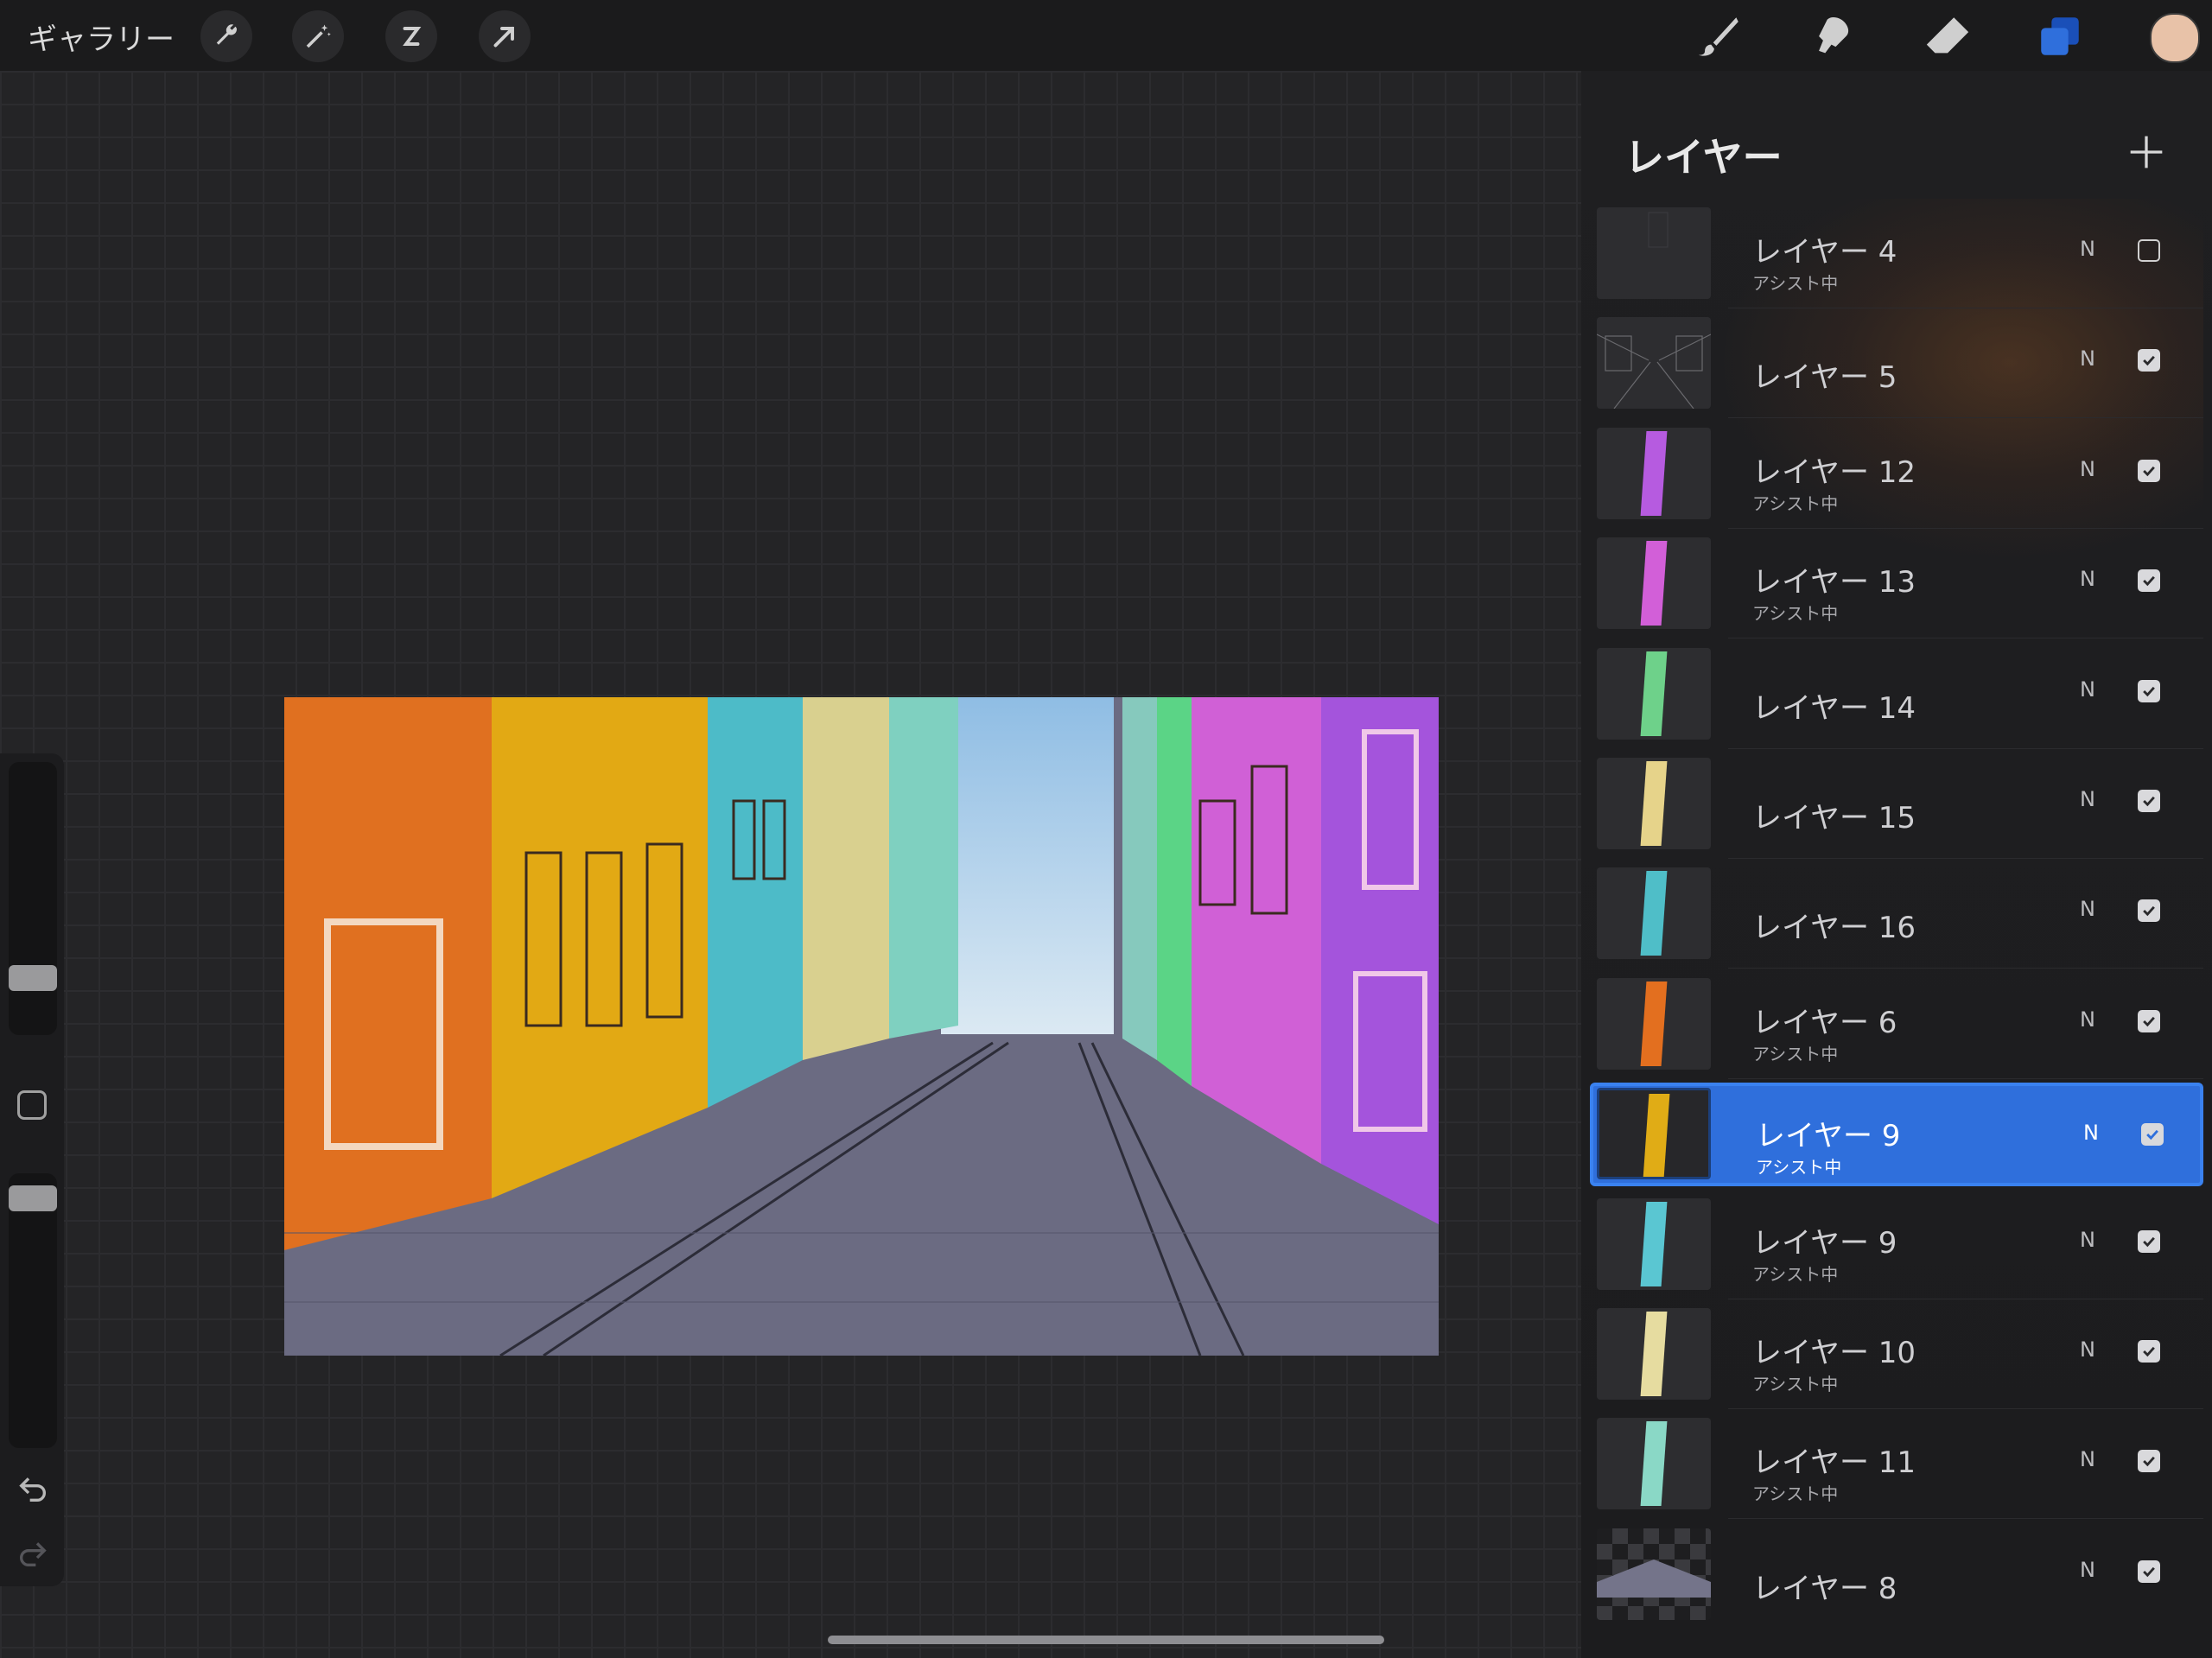  What do you see at coordinates (1824, 374) in the screenshot?
I see `layer-name: レイヤー 5` at bounding box center [1824, 374].